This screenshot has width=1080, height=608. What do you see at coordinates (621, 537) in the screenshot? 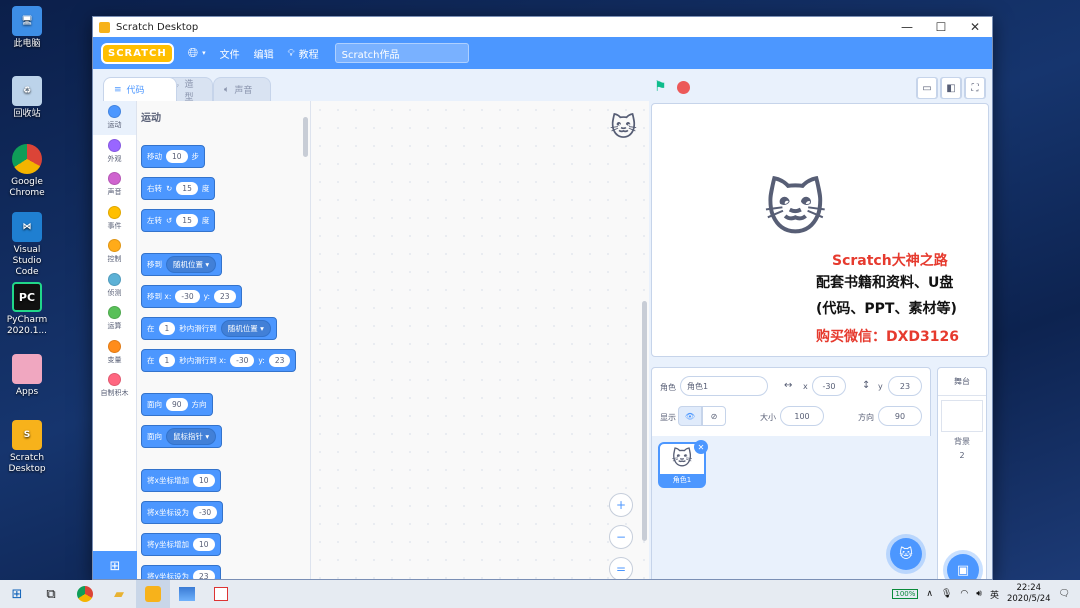
I see `zoom-out-button: −` at bounding box center [621, 537].